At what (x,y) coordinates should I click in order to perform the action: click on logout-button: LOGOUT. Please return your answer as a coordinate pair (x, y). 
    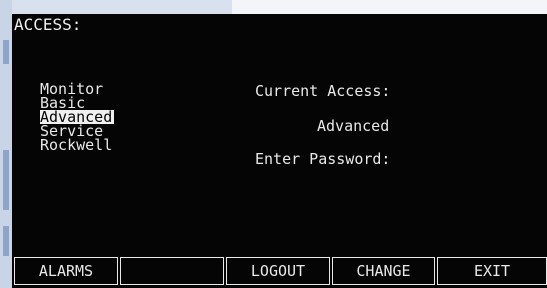
    Looking at the image, I should click on (278, 271).